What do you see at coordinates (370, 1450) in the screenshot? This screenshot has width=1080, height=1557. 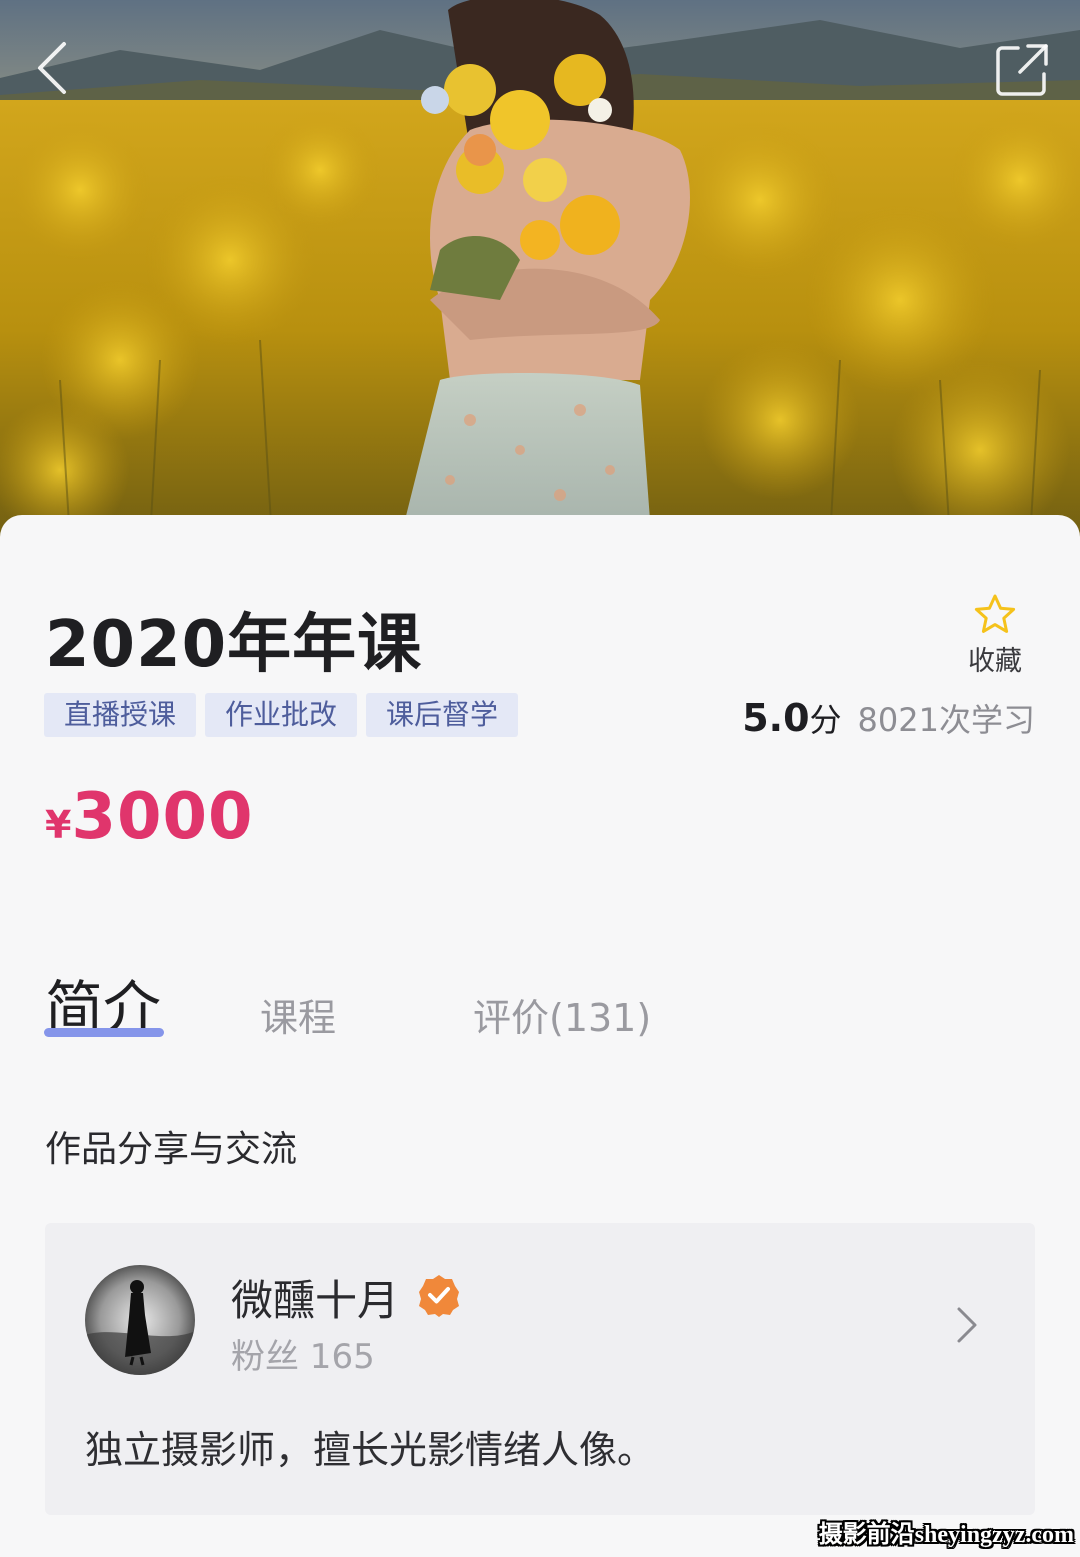 I see `author-bio: 独立摄影师，擅长光影情绪人像。` at bounding box center [370, 1450].